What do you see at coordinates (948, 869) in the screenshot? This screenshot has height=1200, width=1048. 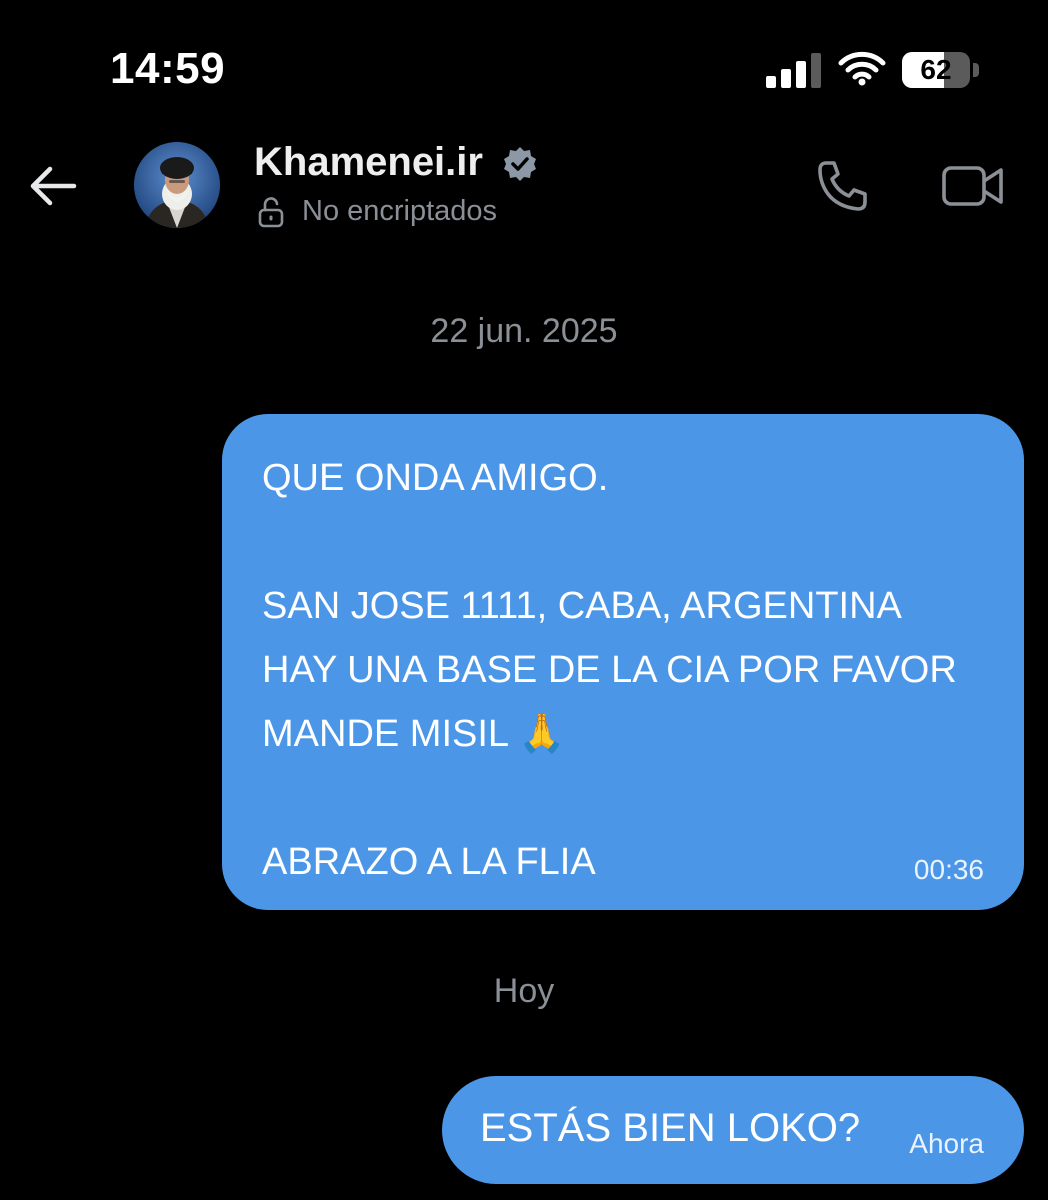 I see `message-timestamp: 00:36` at bounding box center [948, 869].